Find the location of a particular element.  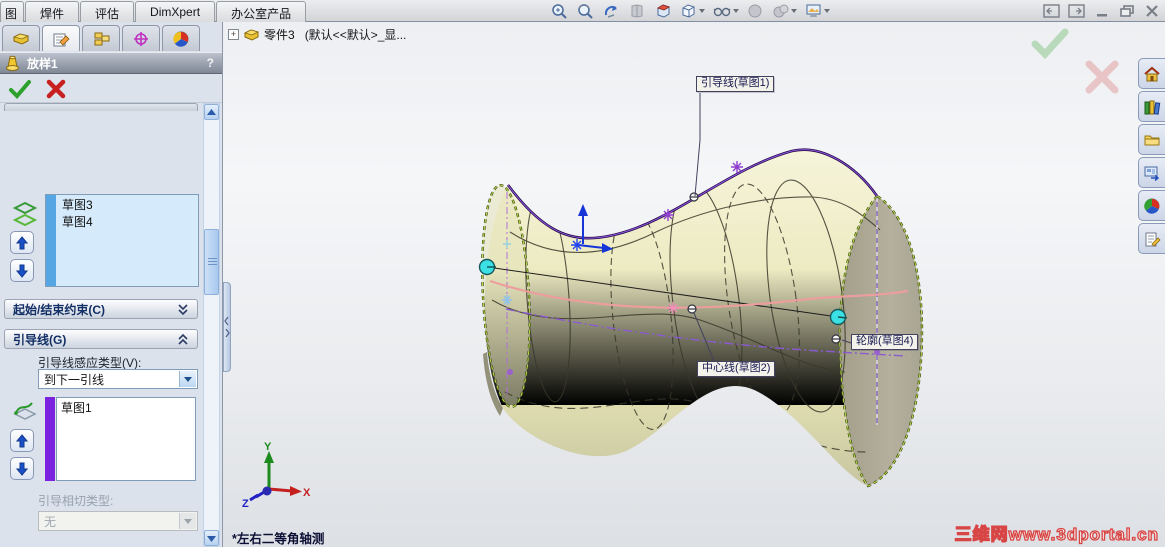

scroll-arrow-down-icon is located at coordinates (211, 538).